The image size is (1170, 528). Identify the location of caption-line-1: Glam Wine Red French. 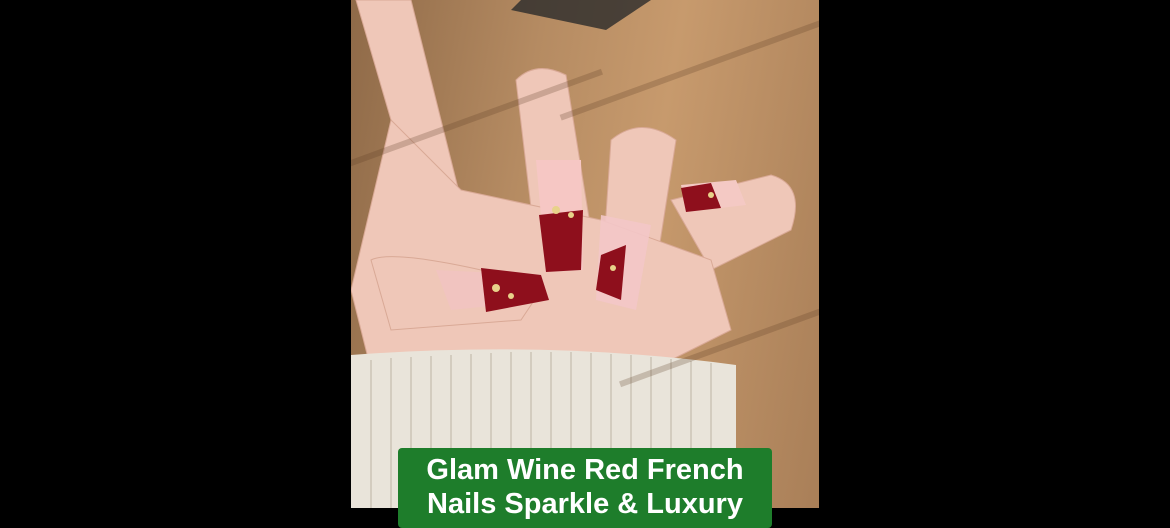
(585, 470).